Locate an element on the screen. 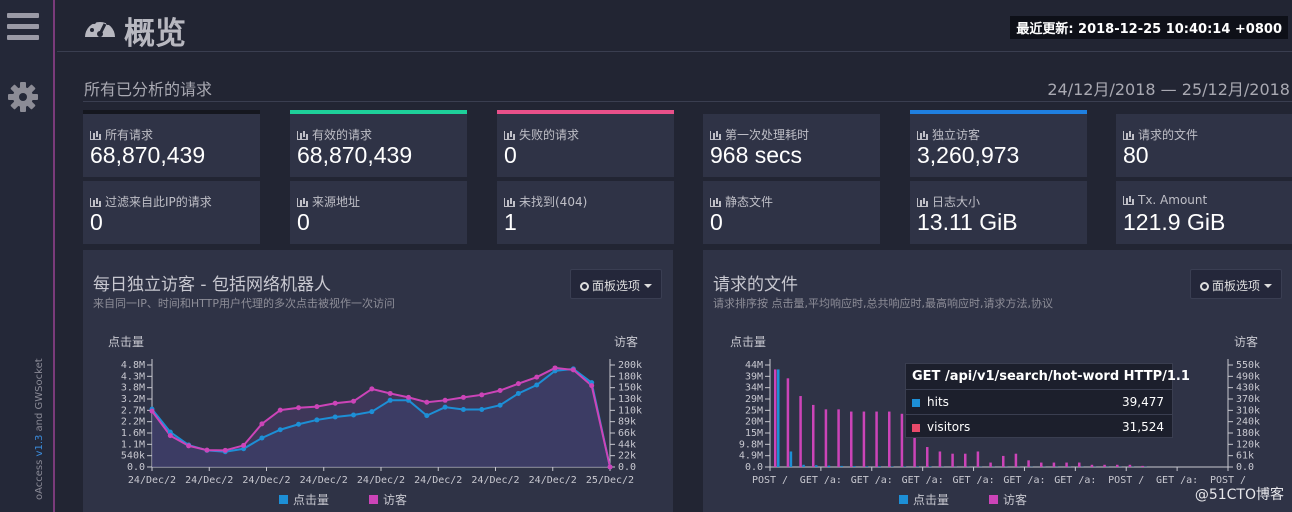 The height and width of the screenshot is (512, 1292). date-range: 24/12月/2018 — 25/12月/2018 is located at coordinates (1168, 89).